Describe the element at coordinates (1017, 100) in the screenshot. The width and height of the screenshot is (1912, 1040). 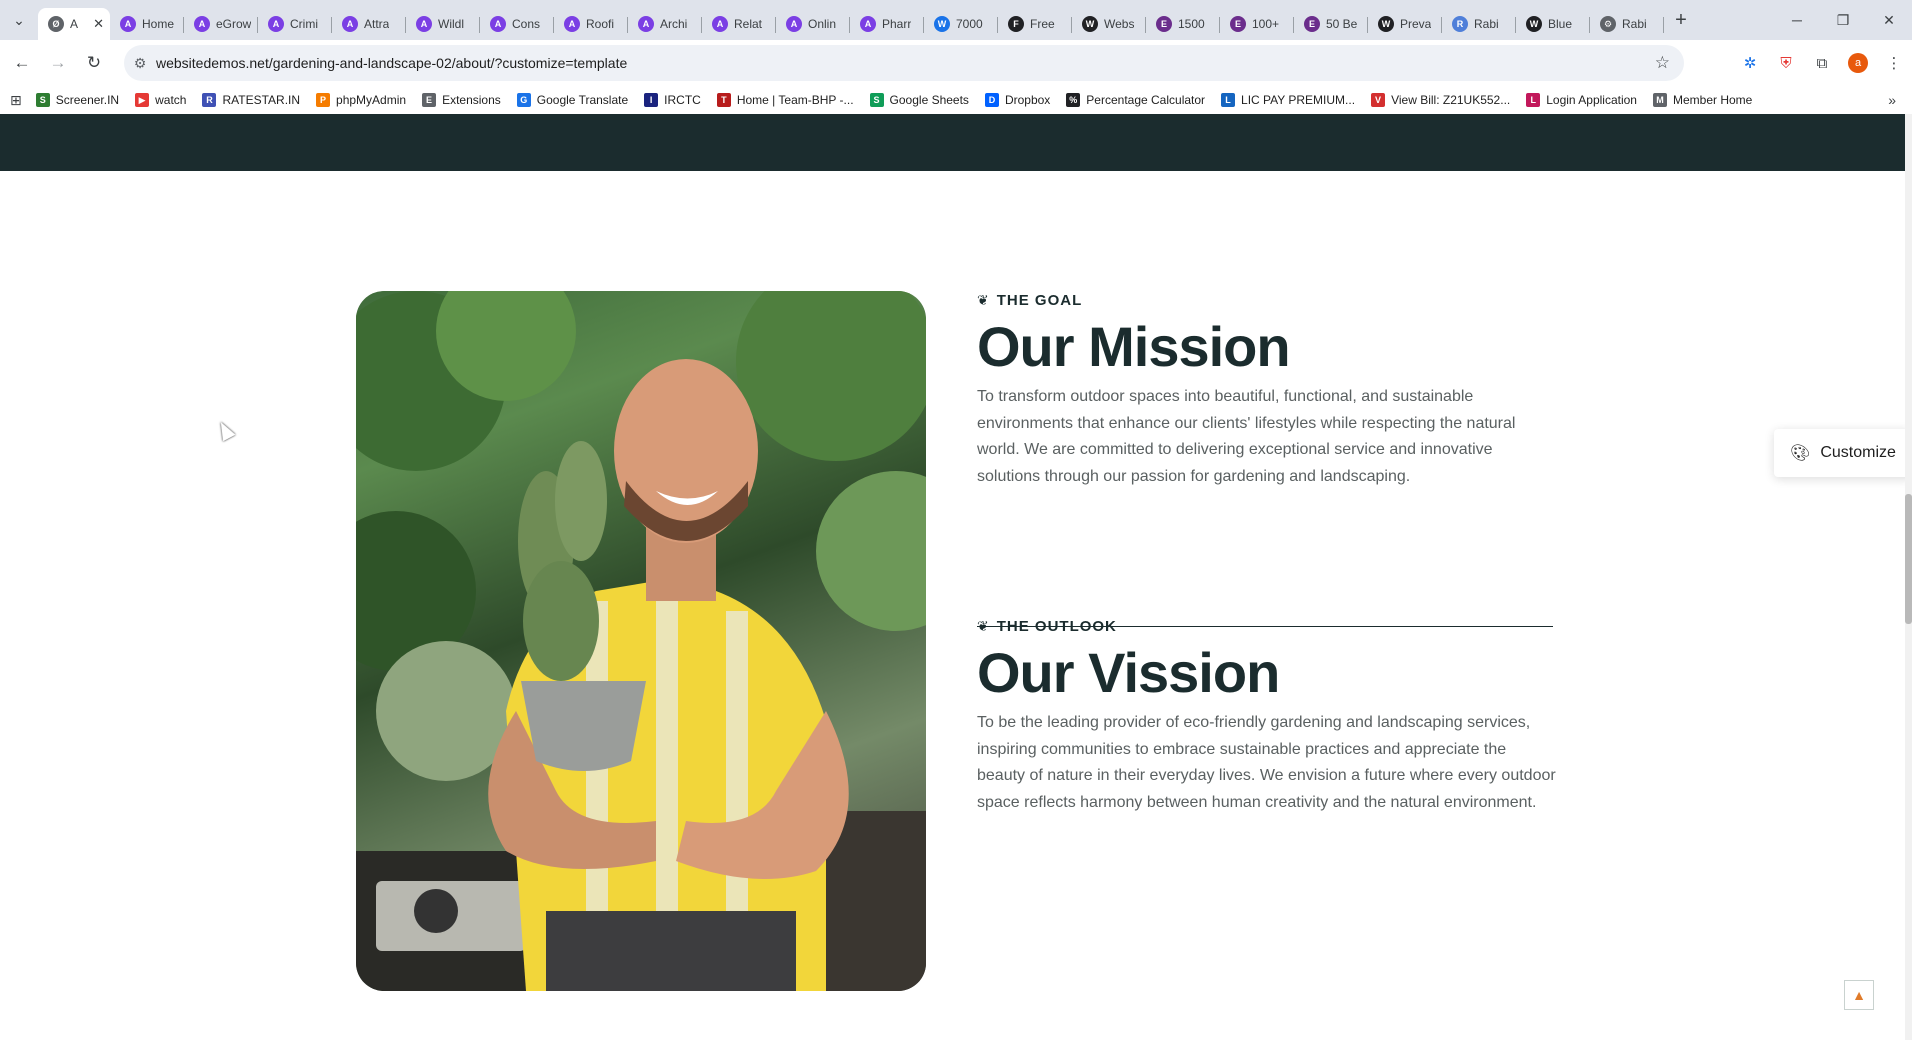
I see `bookmark-item: D Dropbox` at that location.